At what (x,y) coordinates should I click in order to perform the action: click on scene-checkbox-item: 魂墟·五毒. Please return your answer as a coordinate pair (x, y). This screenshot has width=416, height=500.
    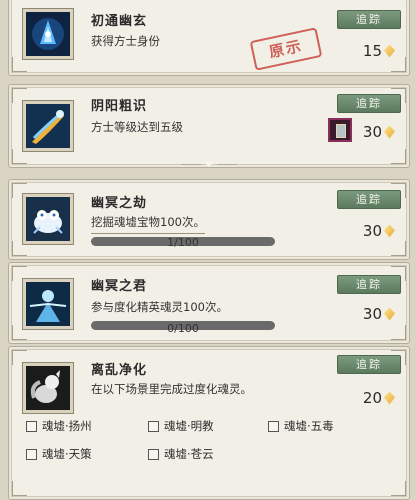
    Looking at the image, I should click on (301, 426).